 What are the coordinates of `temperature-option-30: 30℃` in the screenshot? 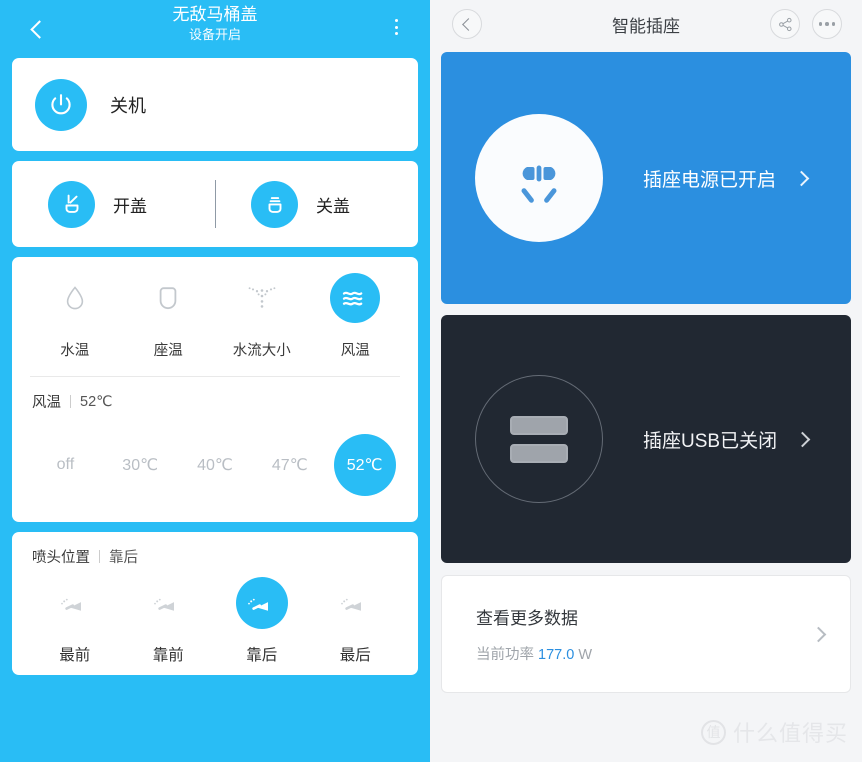 It's located at (140, 465).